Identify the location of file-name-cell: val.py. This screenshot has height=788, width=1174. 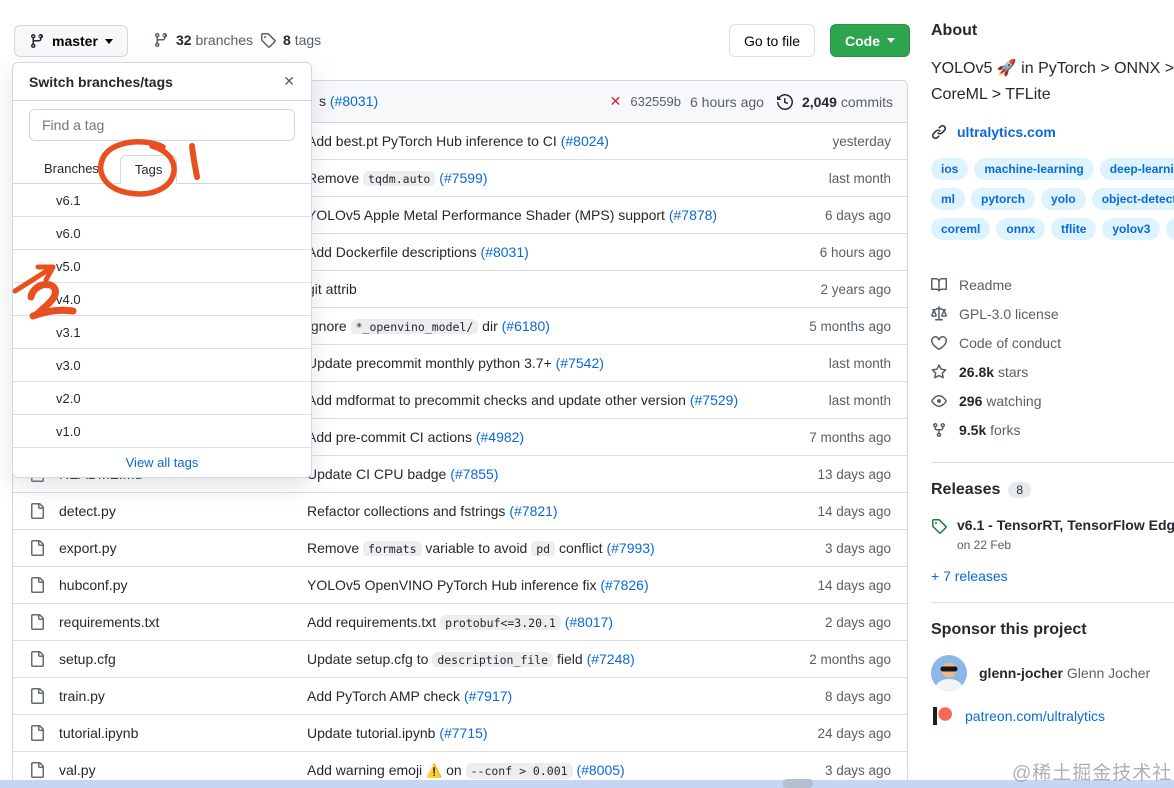
(160, 770).